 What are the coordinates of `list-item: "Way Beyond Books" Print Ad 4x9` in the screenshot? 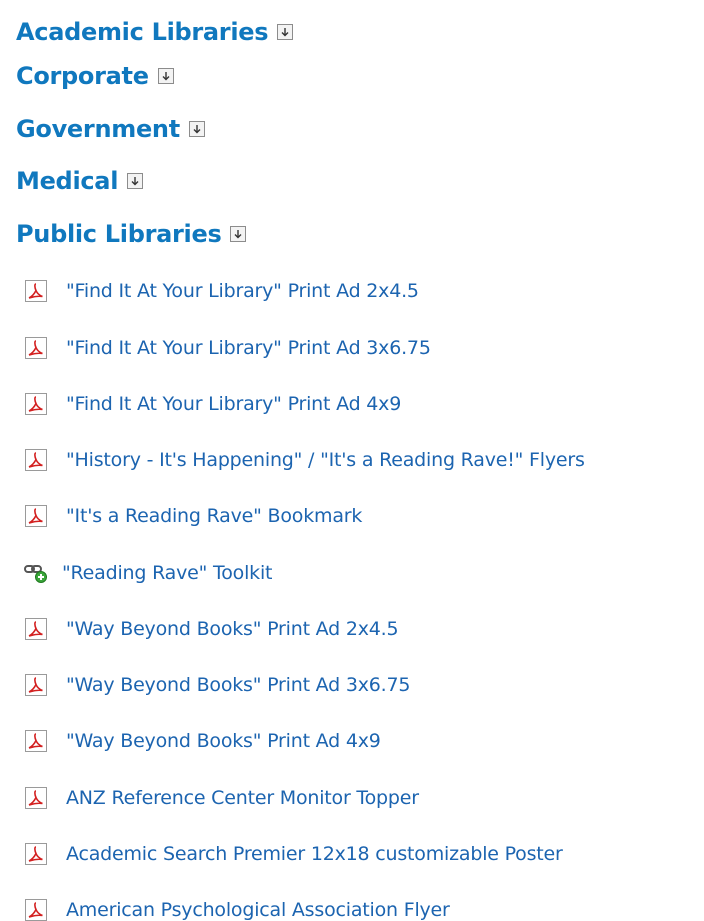 It's located at (202, 741).